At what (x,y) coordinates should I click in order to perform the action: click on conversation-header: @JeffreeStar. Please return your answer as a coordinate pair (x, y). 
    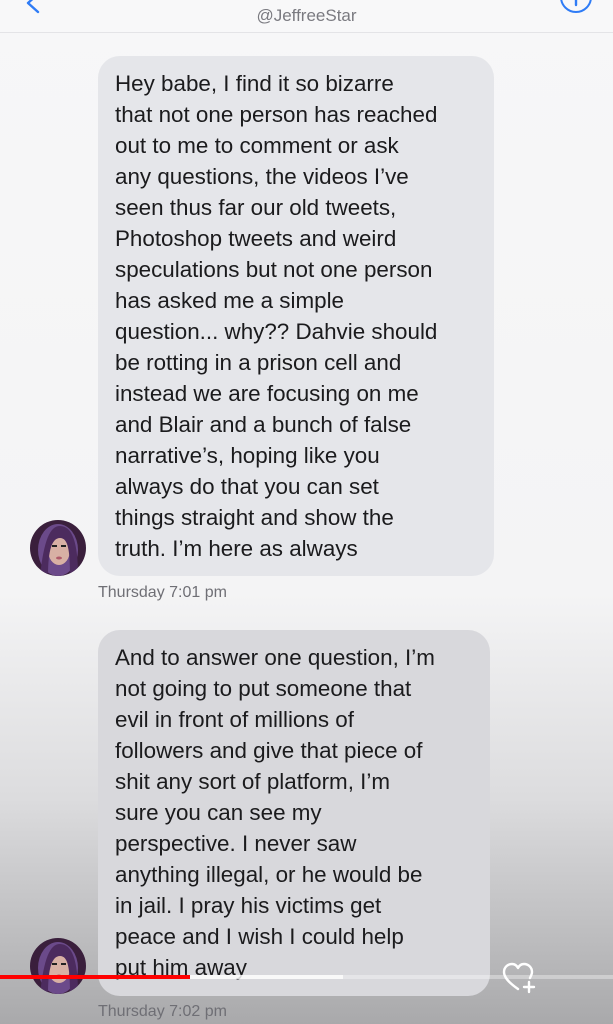
    Looking at the image, I should click on (306, 16).